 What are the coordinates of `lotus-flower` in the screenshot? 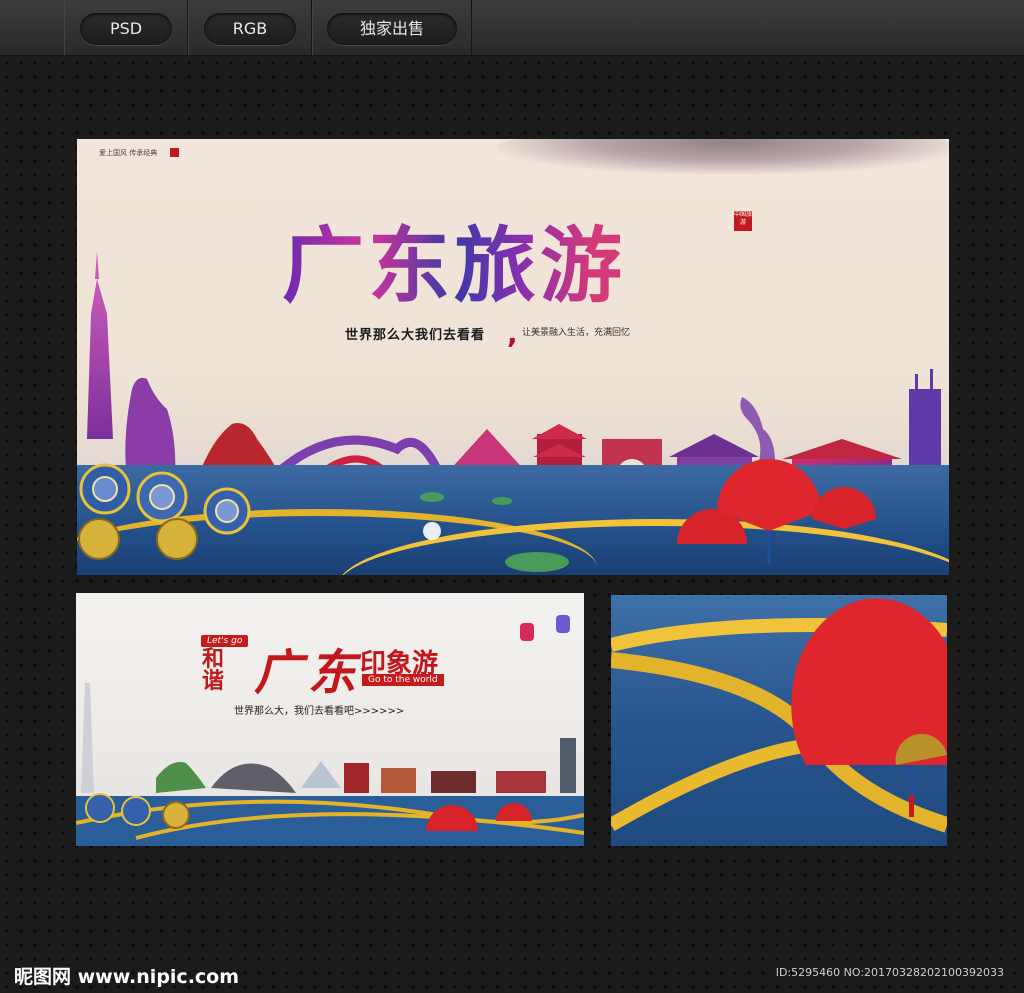 It's located at (432, 531).